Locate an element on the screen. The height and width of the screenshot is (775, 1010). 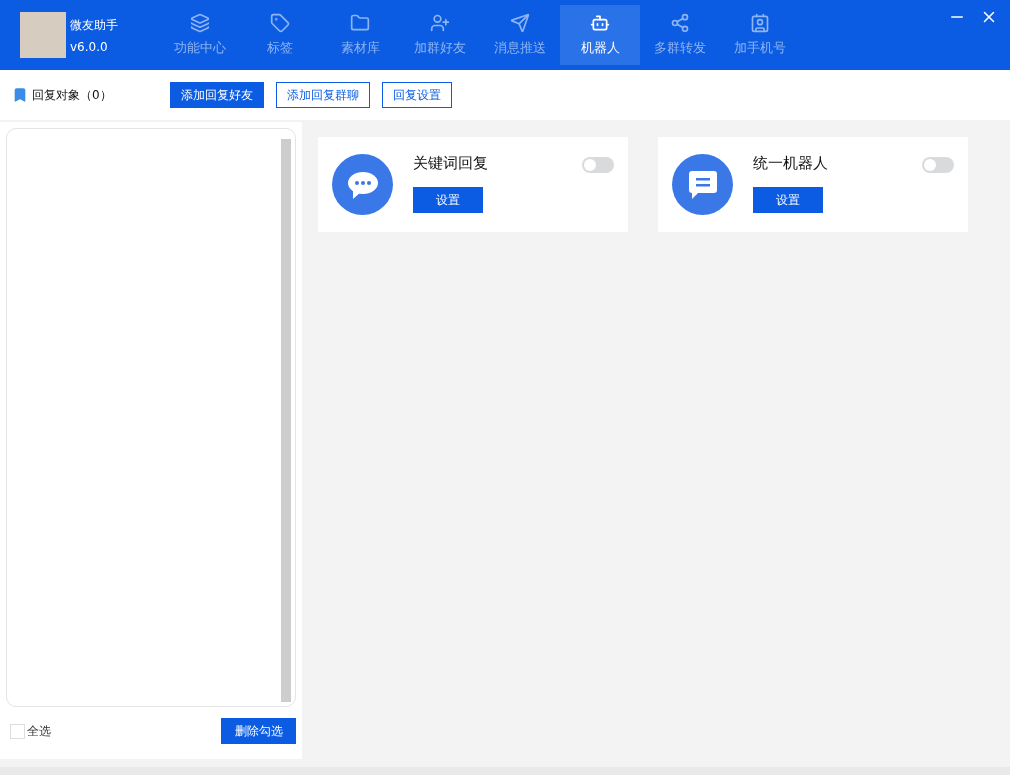
paper-plane-icon is located at coordinates (520, 23).